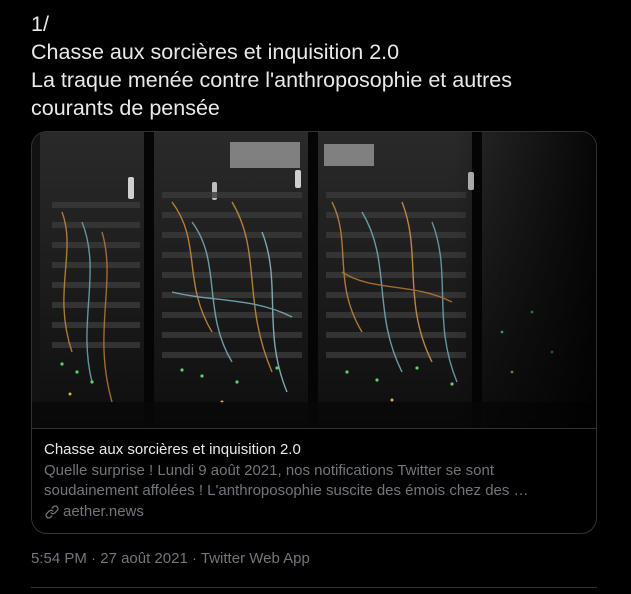  Describe the element at coordinates (59, 558) in the screenshot. I see `tweet-time: 5:54 PM` at that location.